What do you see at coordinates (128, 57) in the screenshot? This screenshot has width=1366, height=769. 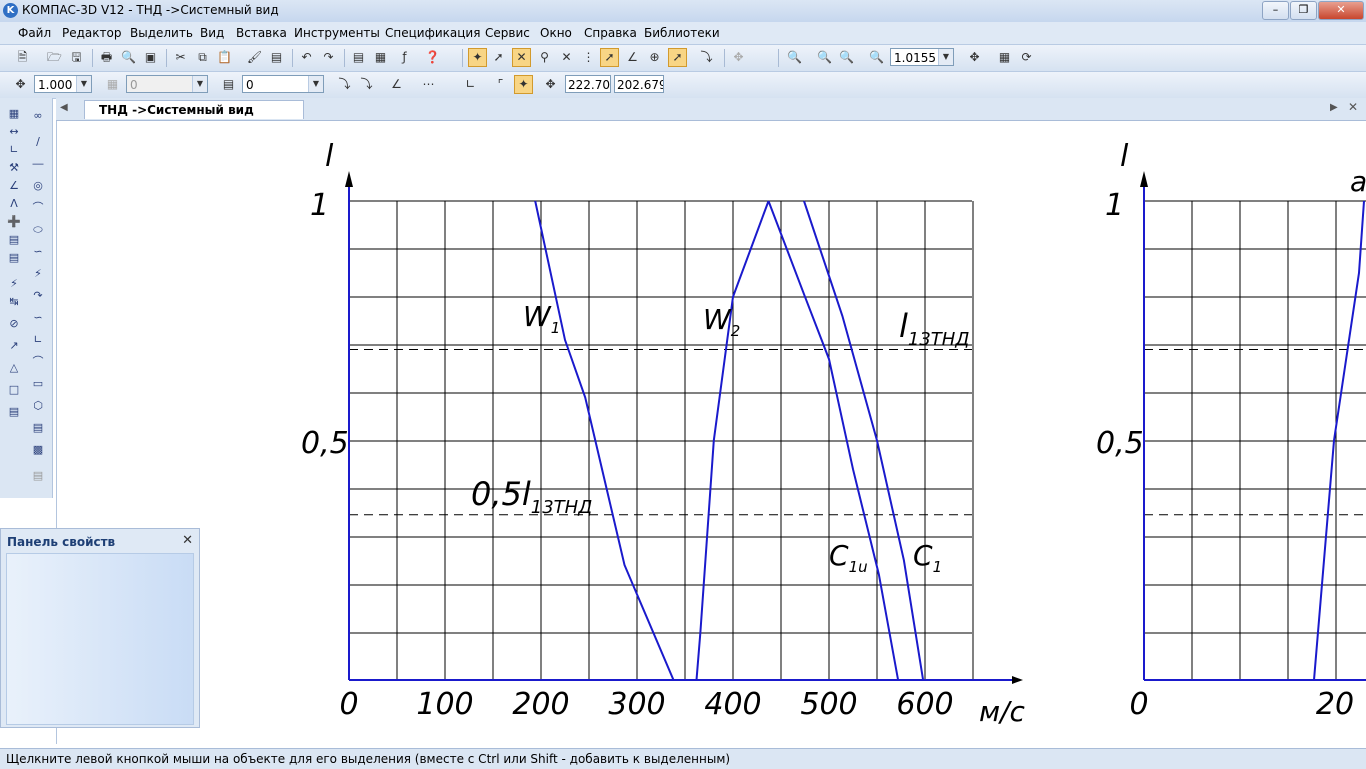 I see `print-preview-icon: 🔍` at bounding box center [128, 57].